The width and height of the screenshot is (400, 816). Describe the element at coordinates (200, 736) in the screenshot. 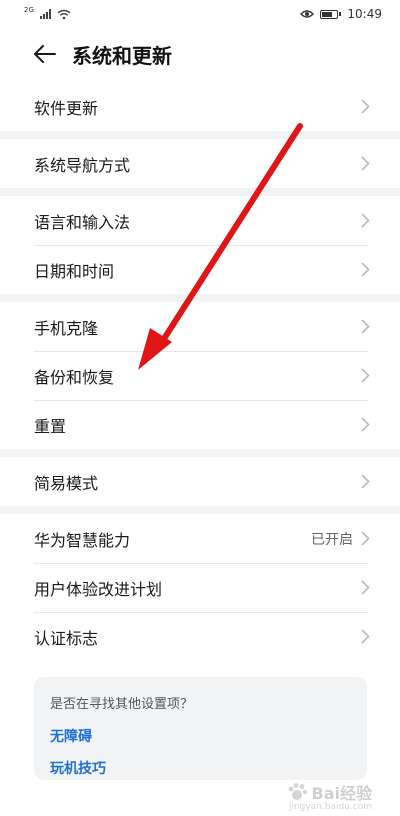

I see `link-accessibility: 无障碍` at that location.